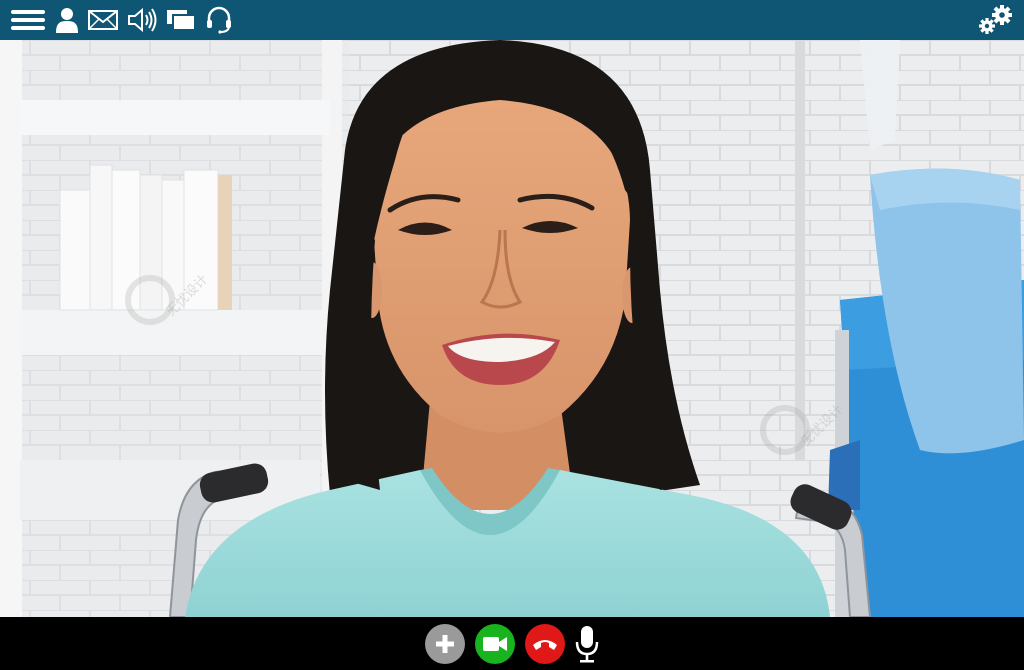 The width and height of the screenshot is (1024, 670). What do you see at coordinates (103, 20) in the screenshot?
I see `mail-icon` at bounding box center [103, 20].